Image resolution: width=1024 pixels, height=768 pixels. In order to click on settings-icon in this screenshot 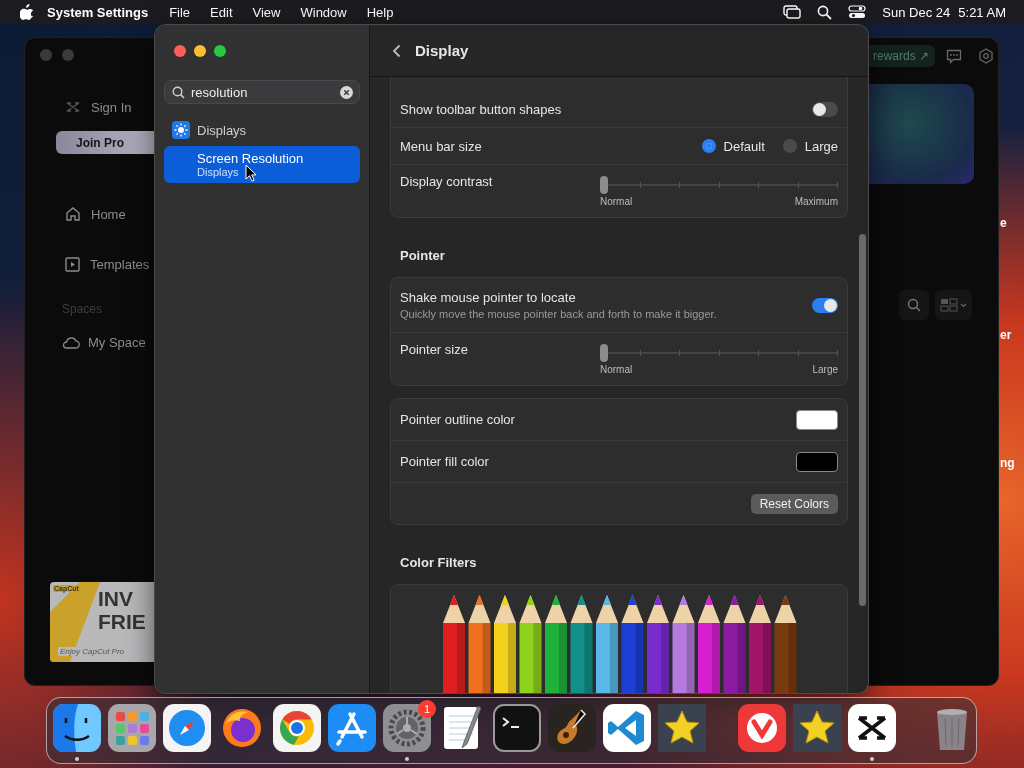, I will do `click(986, 56)`.